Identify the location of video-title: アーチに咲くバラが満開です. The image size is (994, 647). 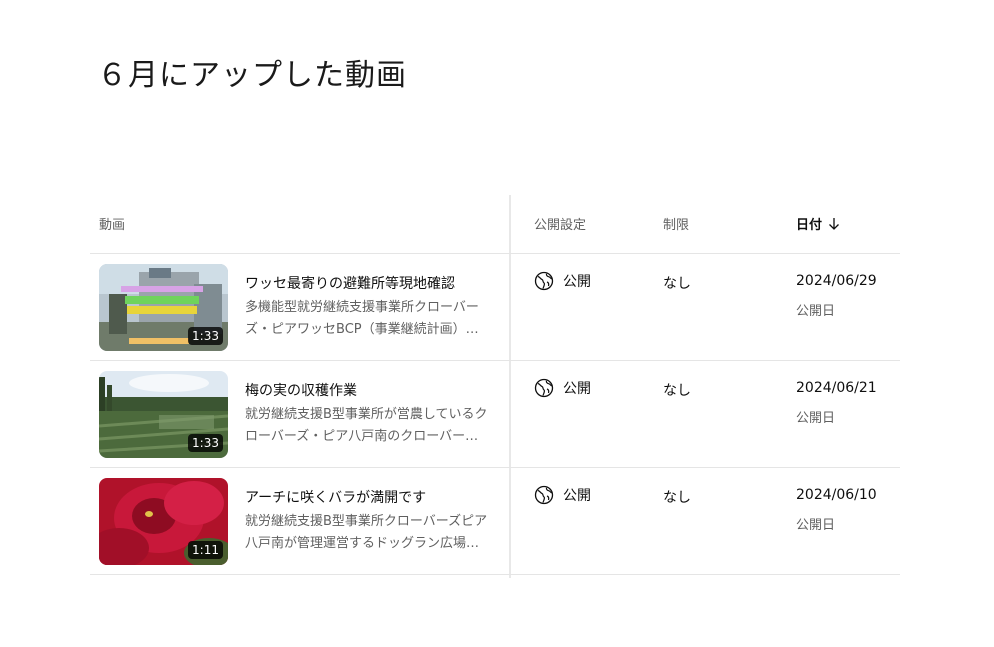
(335, 497).